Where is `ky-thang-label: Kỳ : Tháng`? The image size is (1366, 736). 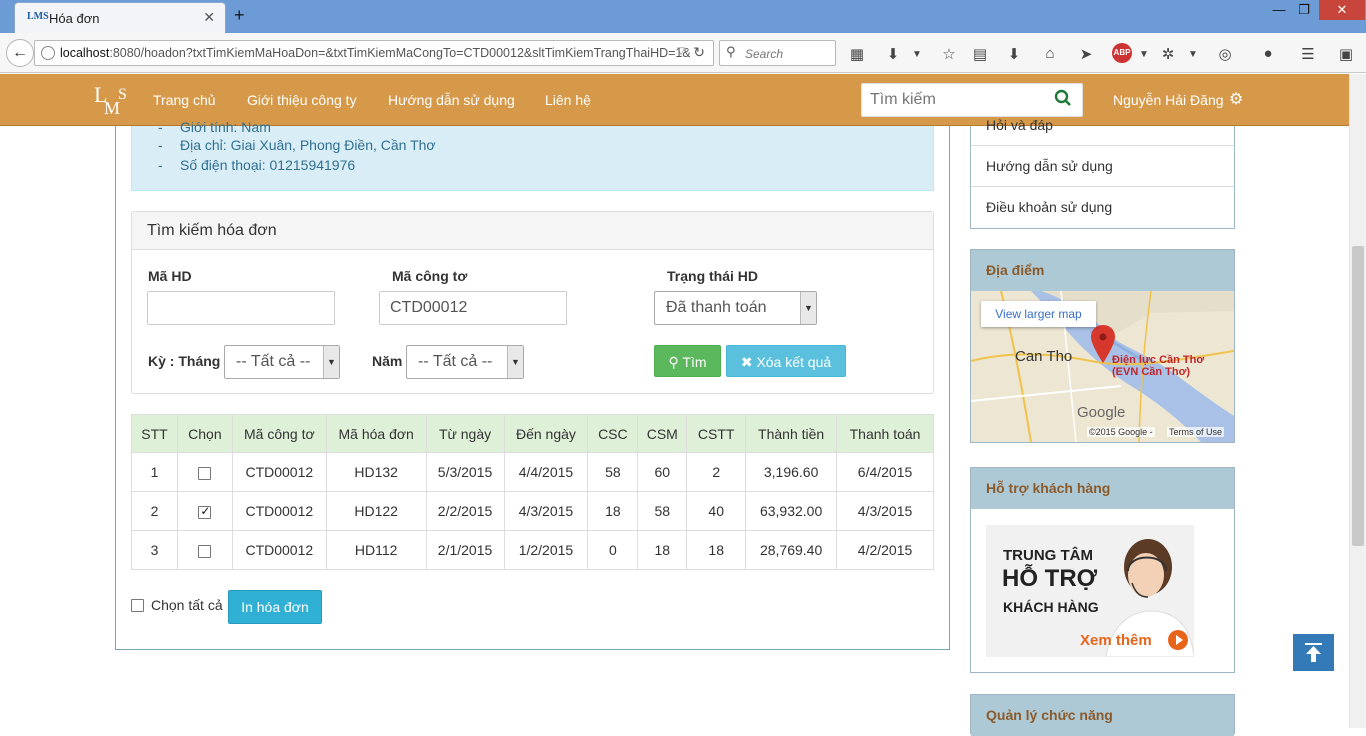 ky-thang-label: Kỳ : Tháng is located at coordinates (184, 361).